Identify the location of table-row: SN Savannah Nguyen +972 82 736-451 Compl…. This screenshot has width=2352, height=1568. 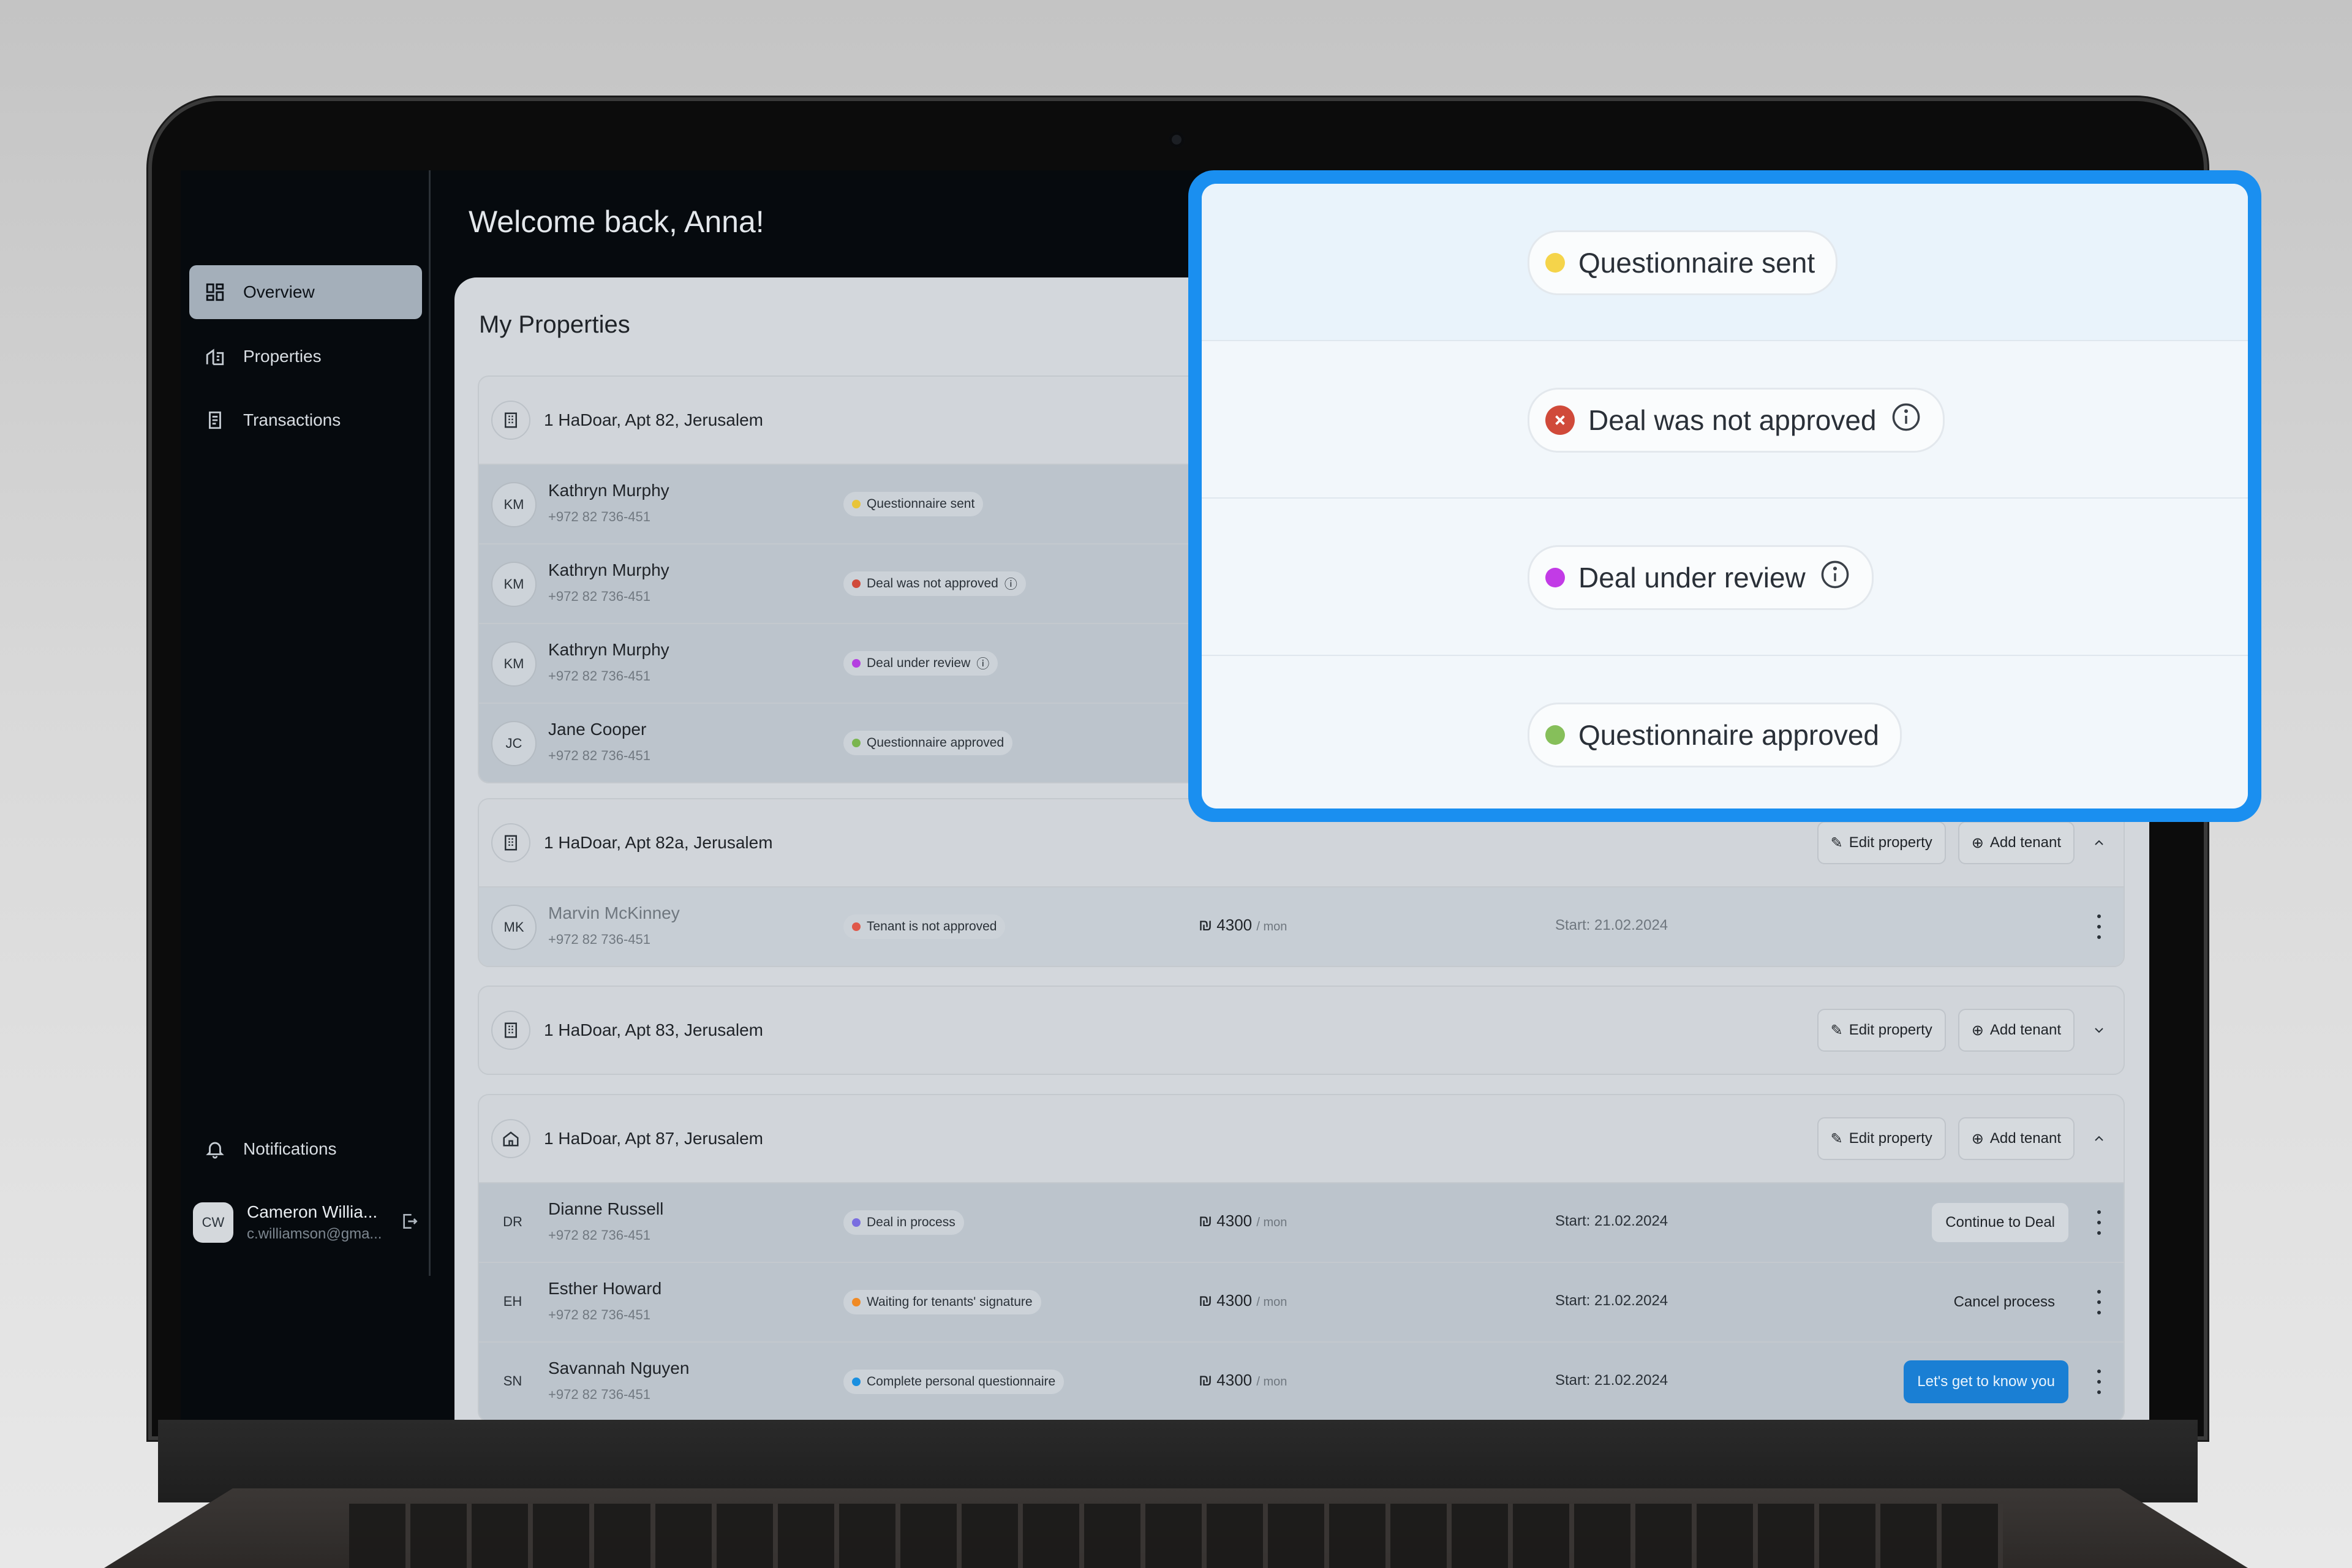
(1302, 1381).